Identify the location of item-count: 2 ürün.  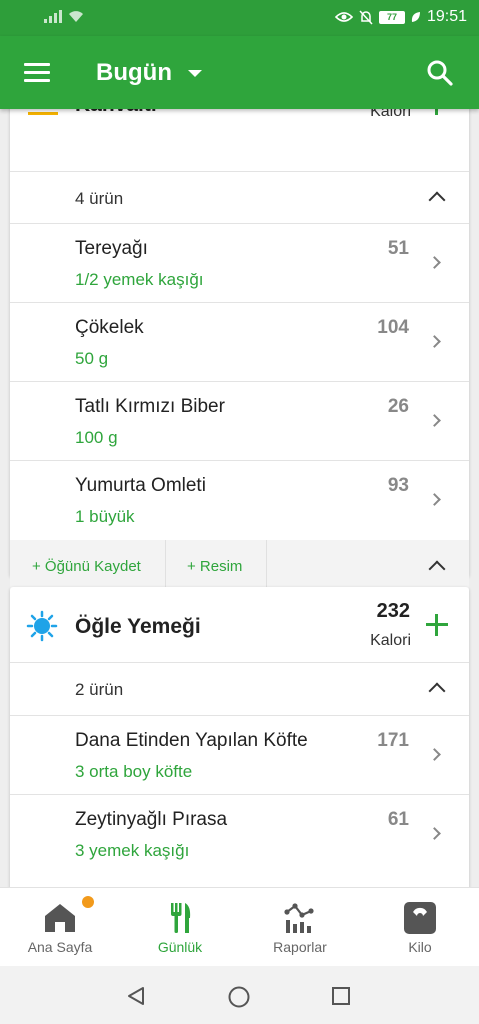
(99, 689).